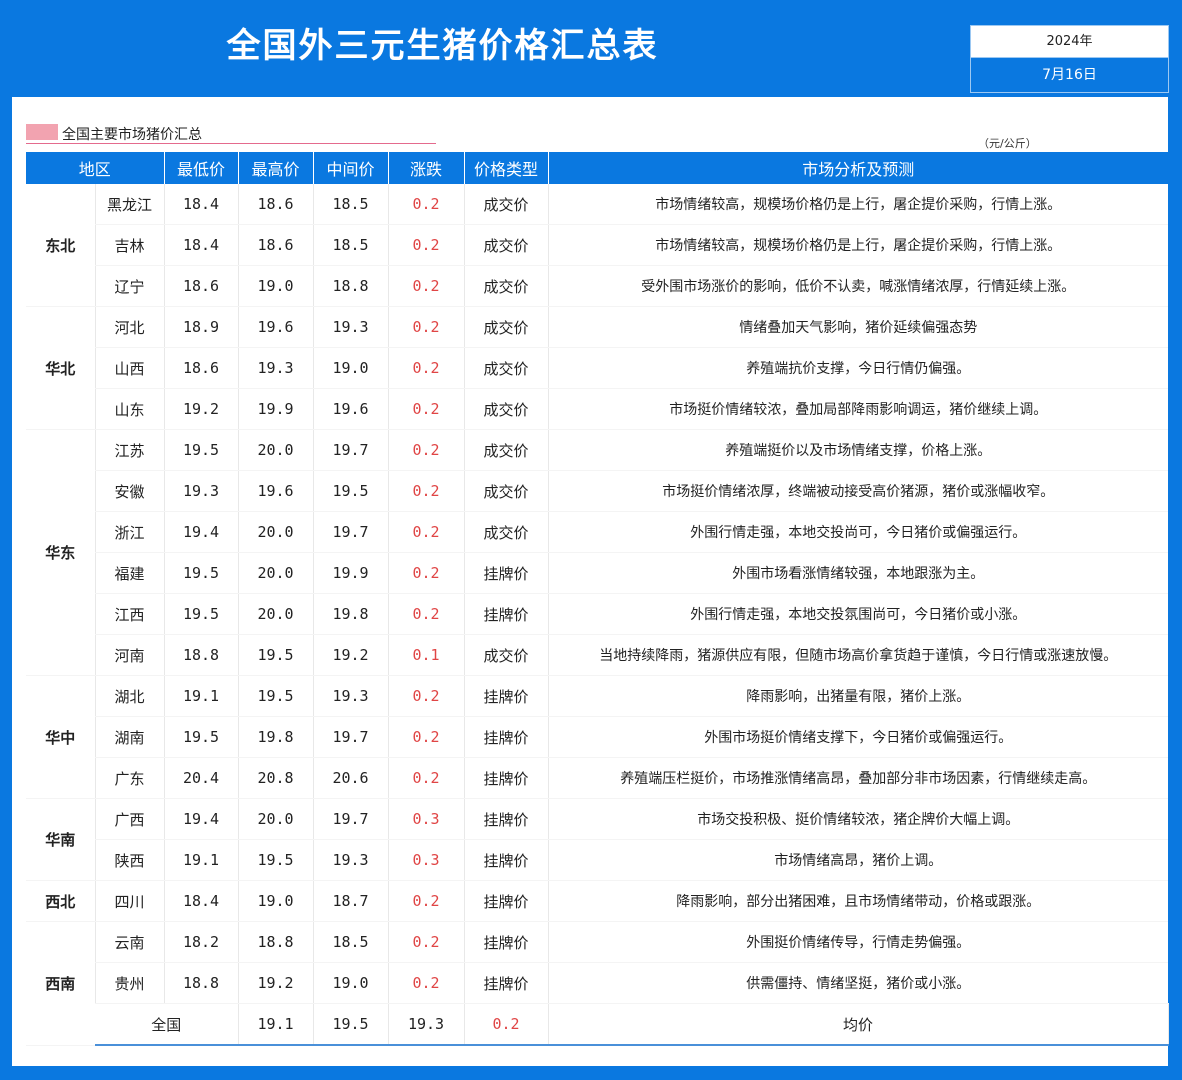 This screenshot has width=1182, height=1080. What do you see at coordinates (350, 983) in the screenshot?
I see `mid-price-cell: 19.0` at bounding box center [350, 983].